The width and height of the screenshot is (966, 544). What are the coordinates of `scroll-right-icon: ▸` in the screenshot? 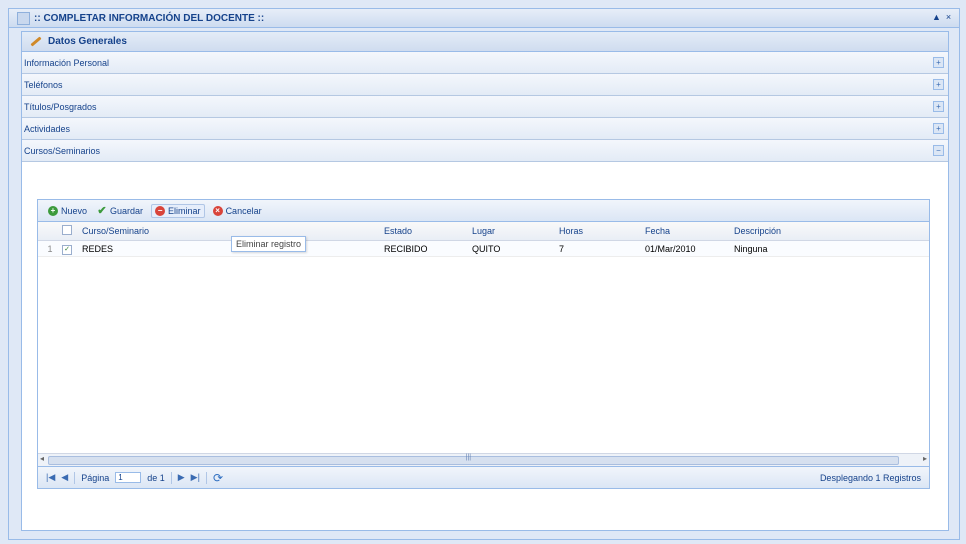 It's located at (925, 458).